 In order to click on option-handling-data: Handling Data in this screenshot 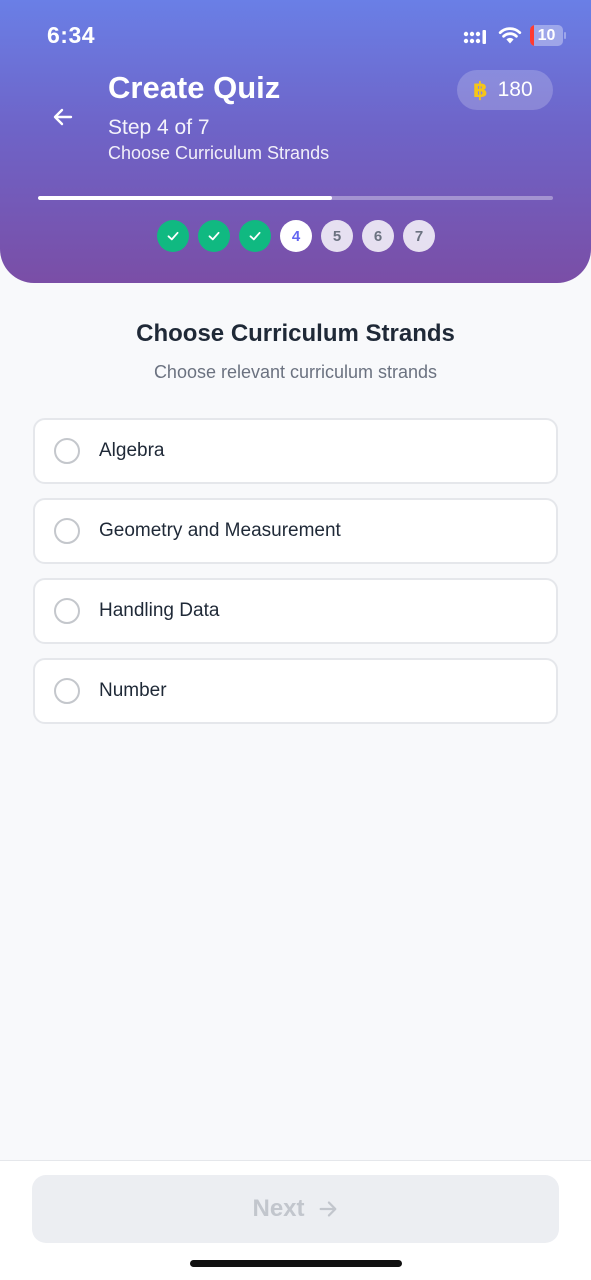, I will do `click(295, 611)`.